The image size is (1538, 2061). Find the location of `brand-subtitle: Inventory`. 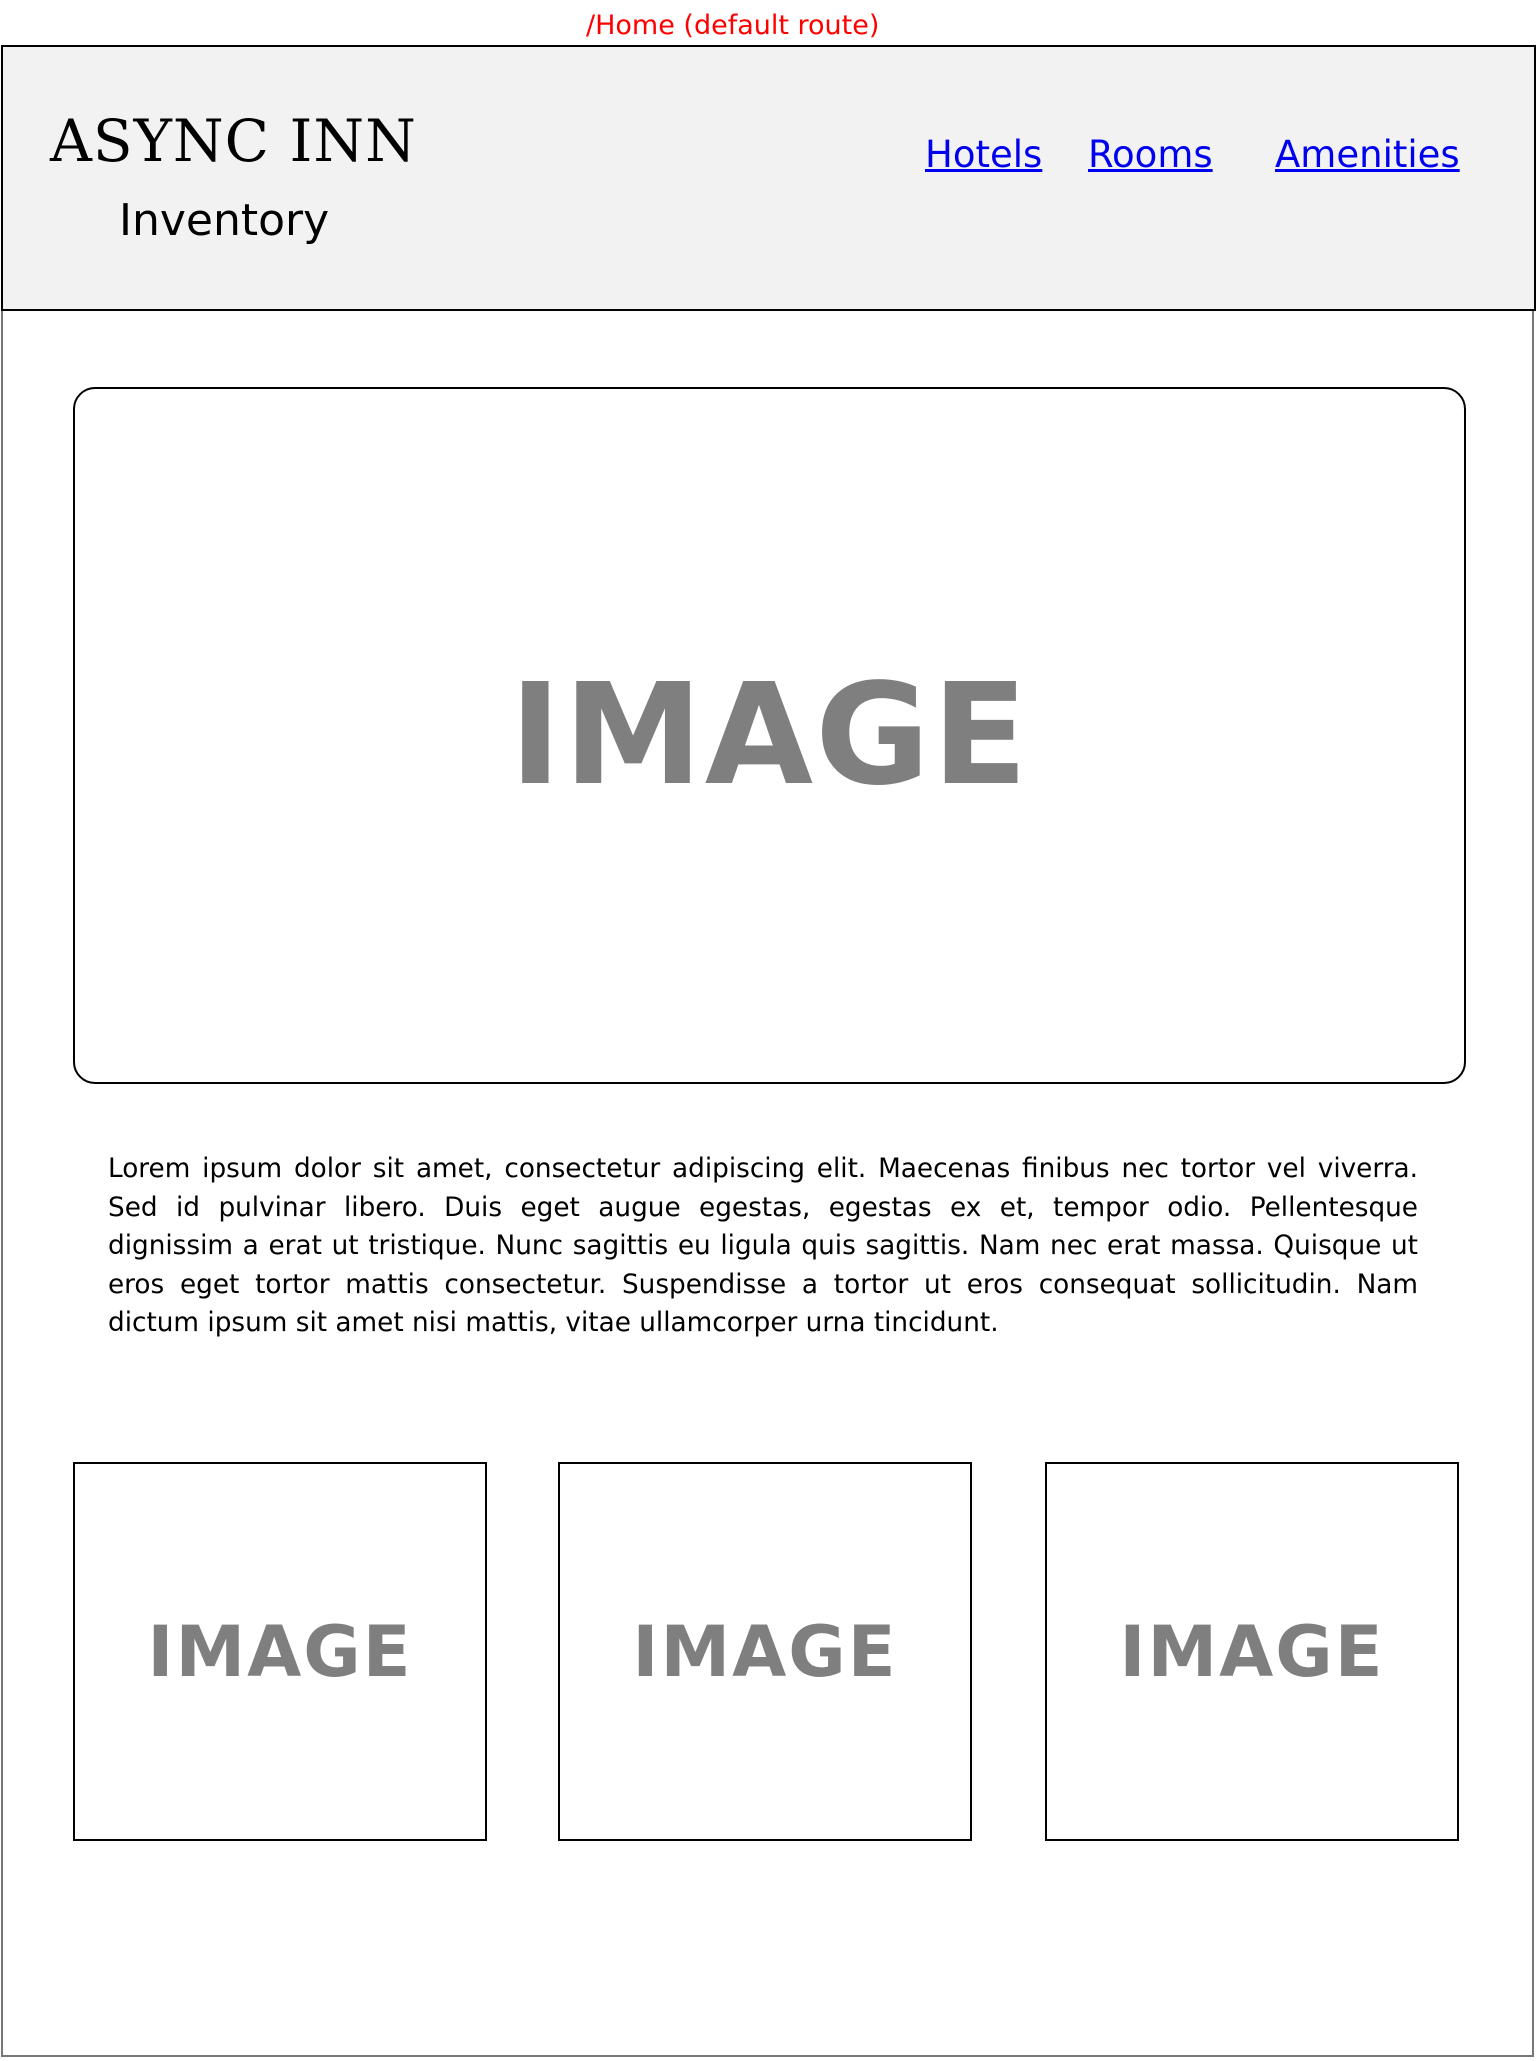

brand-subtitle: Inventory is located at coordinates (224, 220).